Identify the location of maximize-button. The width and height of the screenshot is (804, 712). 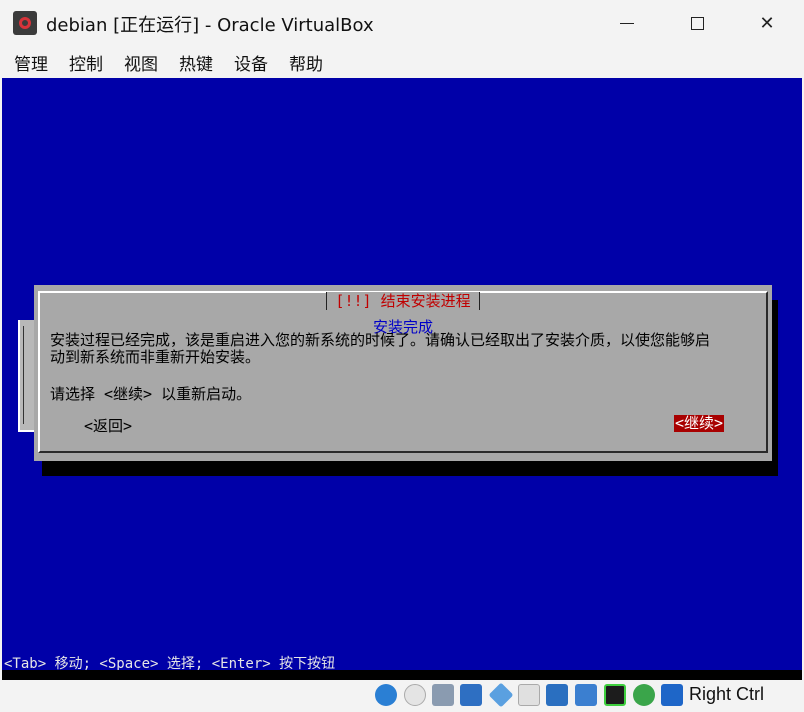
(697, 23).